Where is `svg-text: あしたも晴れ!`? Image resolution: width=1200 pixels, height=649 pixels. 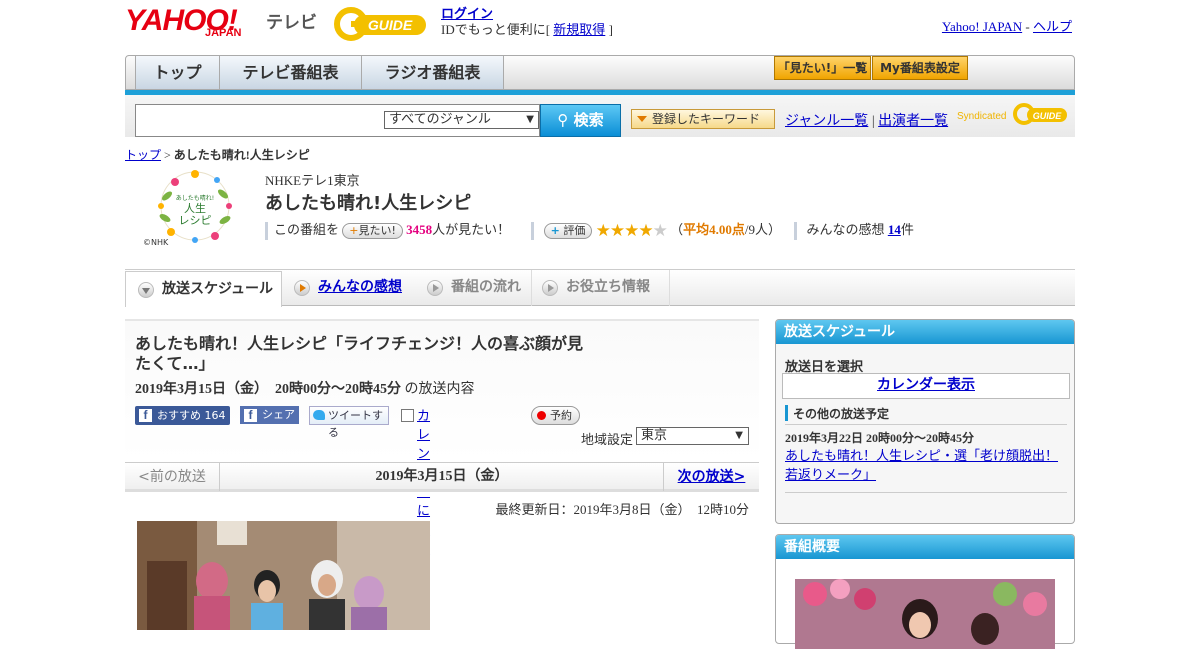 svg-text: あしたも晴れ! is located at coordinates (195, 198).